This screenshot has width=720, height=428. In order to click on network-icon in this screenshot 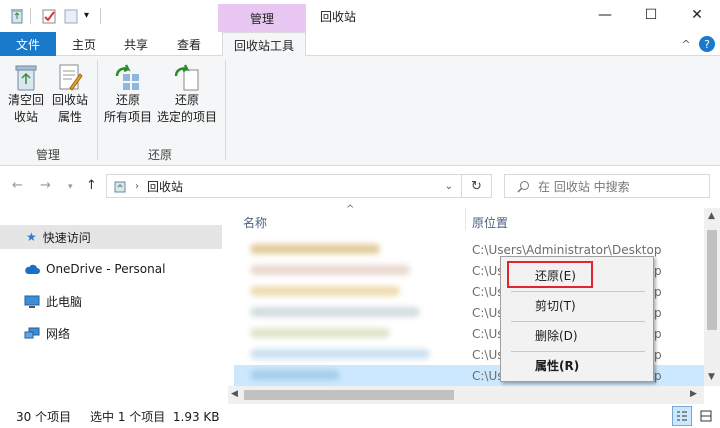, I will do `click(32, 333)`.